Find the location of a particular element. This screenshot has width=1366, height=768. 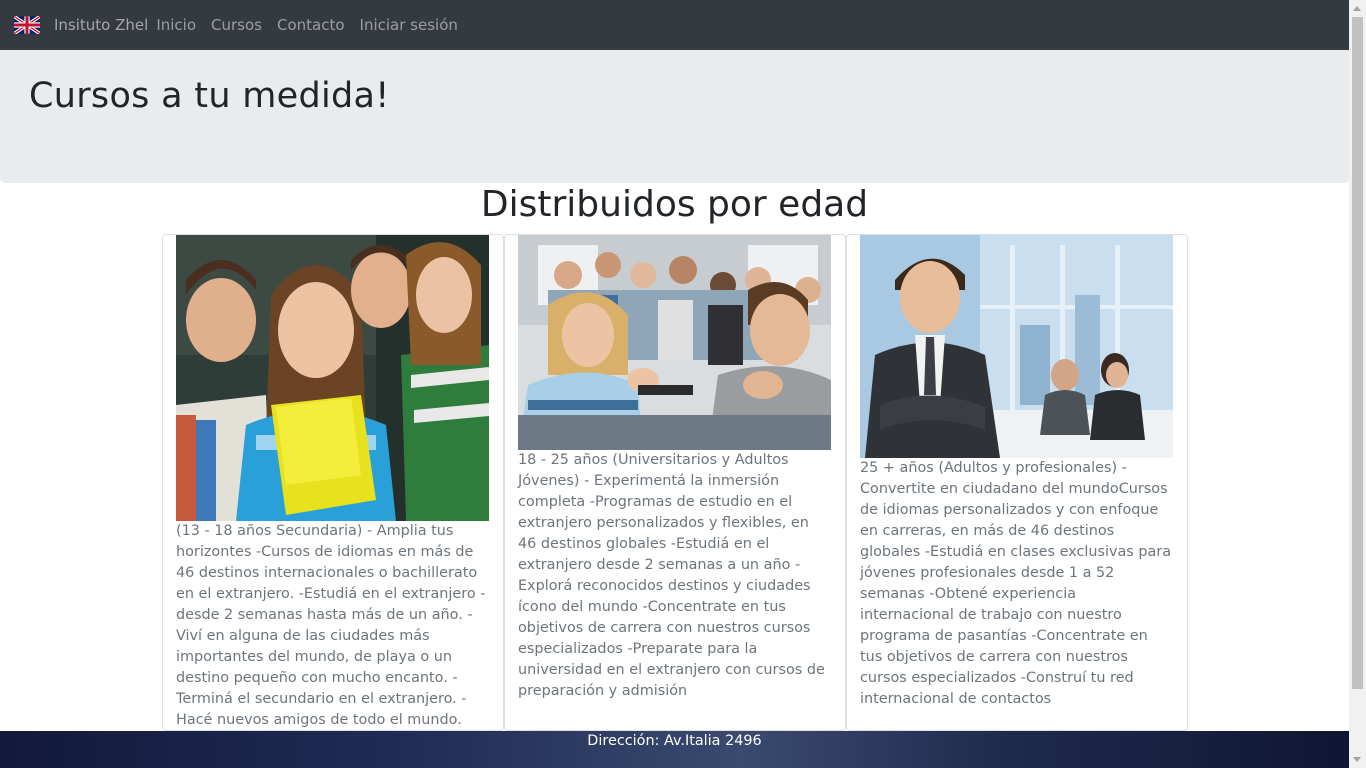

scrollbar-thumb is located at coordinates (1357, 353).